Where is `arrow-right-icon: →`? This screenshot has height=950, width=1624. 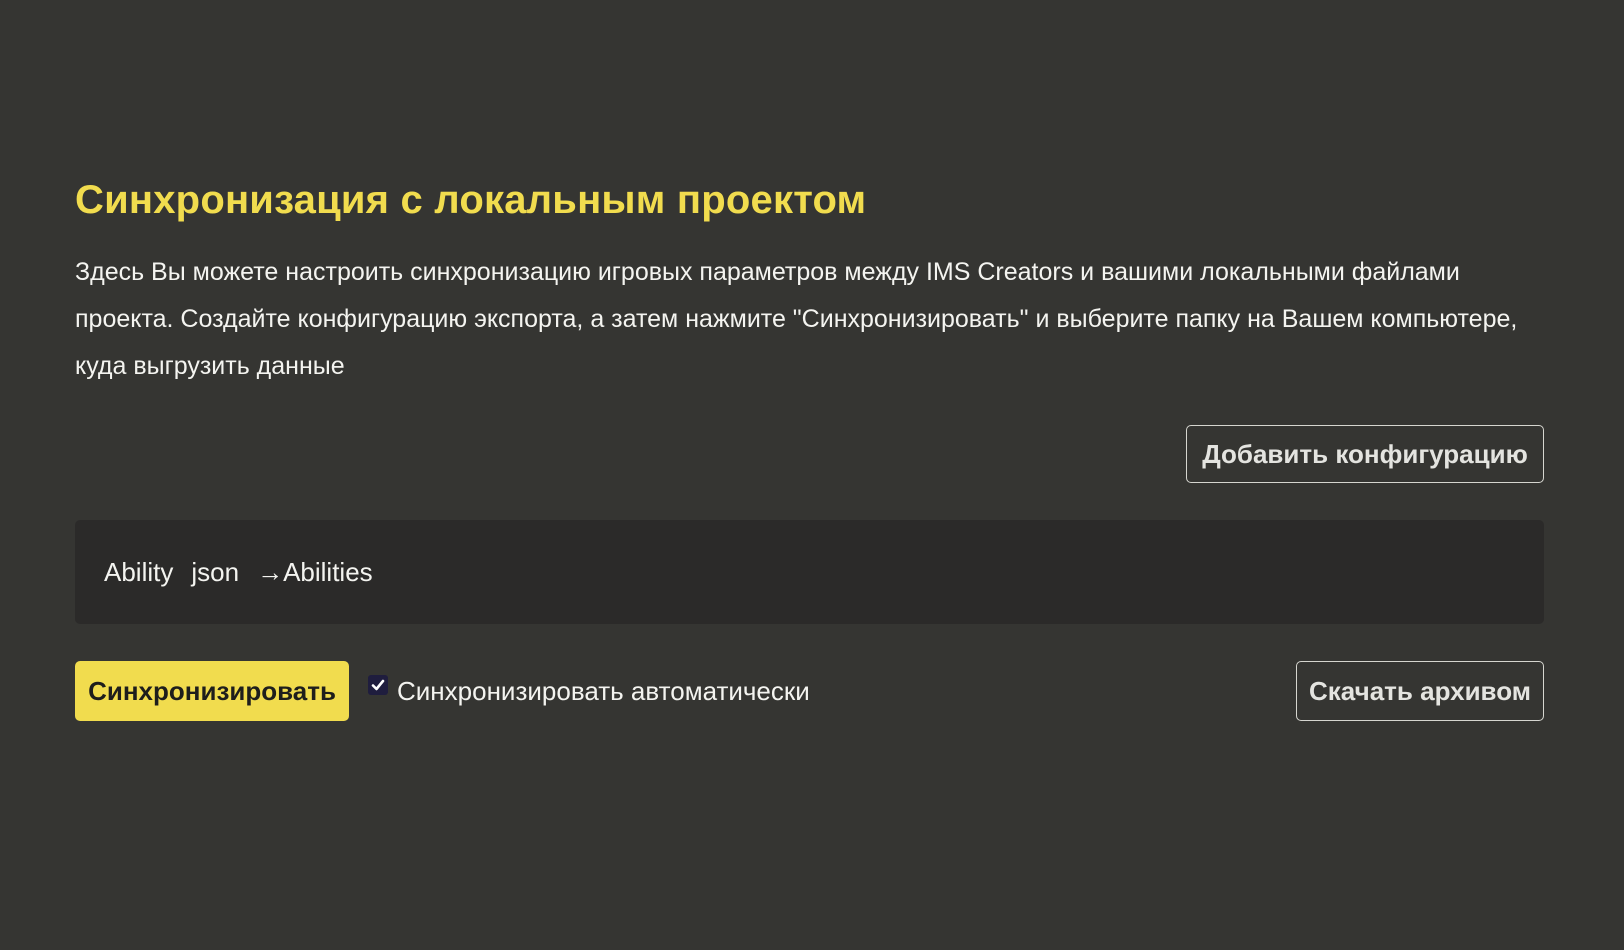
arrow-right-icon: → is located at coordinates (270, 571).